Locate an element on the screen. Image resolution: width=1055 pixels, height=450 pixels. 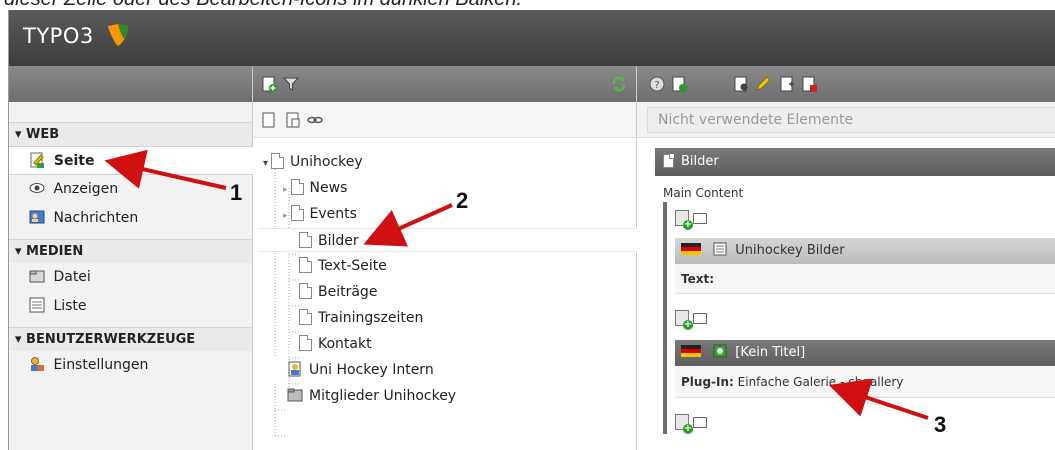
column-indicator is located at coordinates (665, 318).